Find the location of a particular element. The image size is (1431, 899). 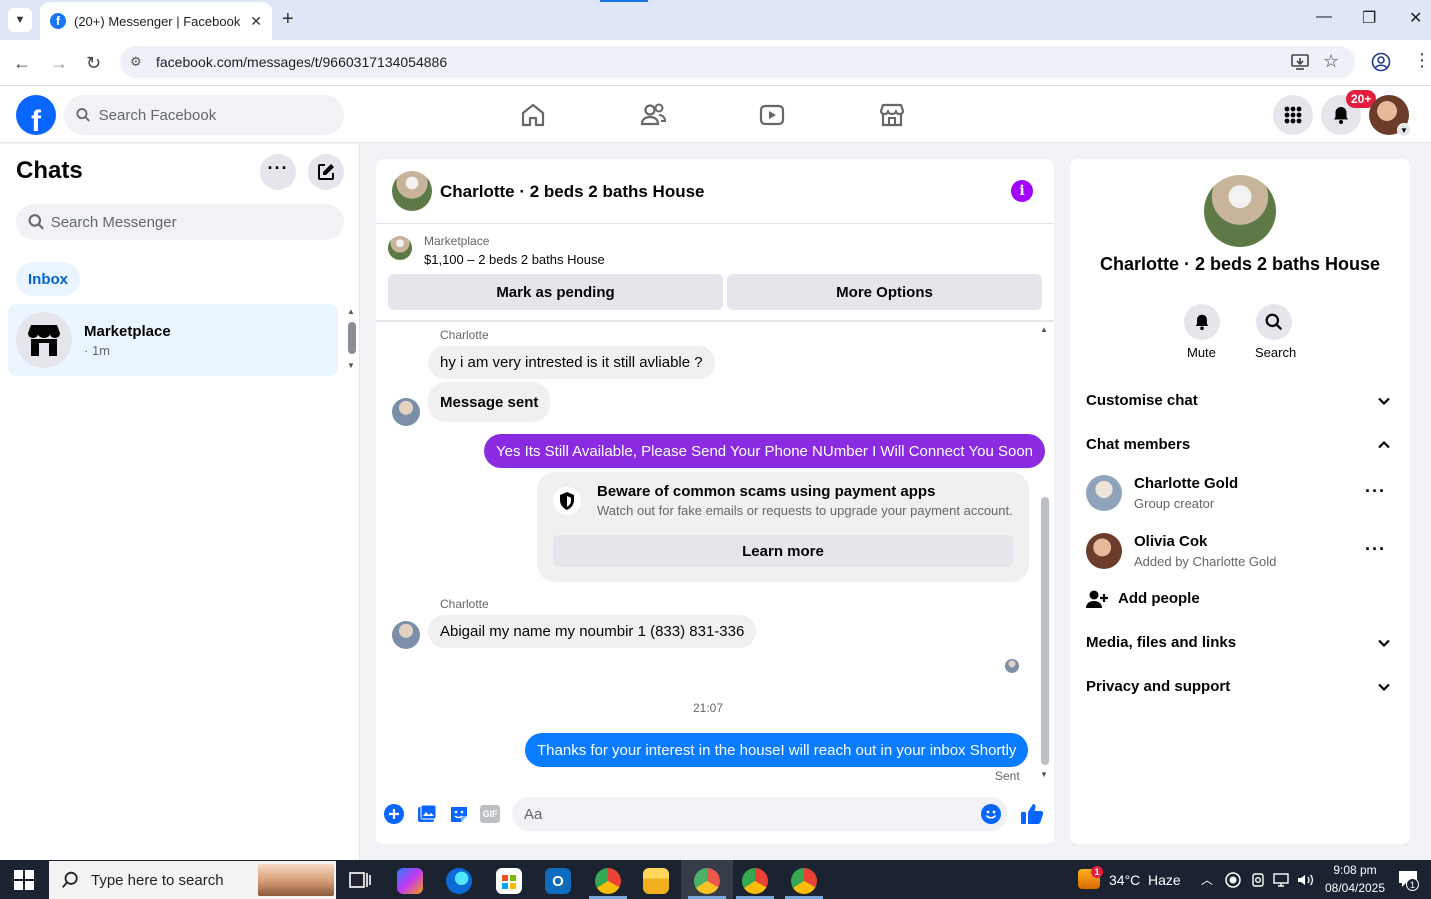

conversation-avatar is located at coordinates (412, 191).